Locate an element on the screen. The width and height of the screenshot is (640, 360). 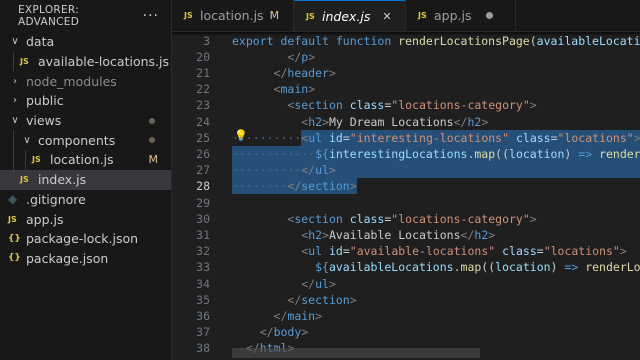
tree-item-app-js: JS app.js is located at coordinates (85, 219).